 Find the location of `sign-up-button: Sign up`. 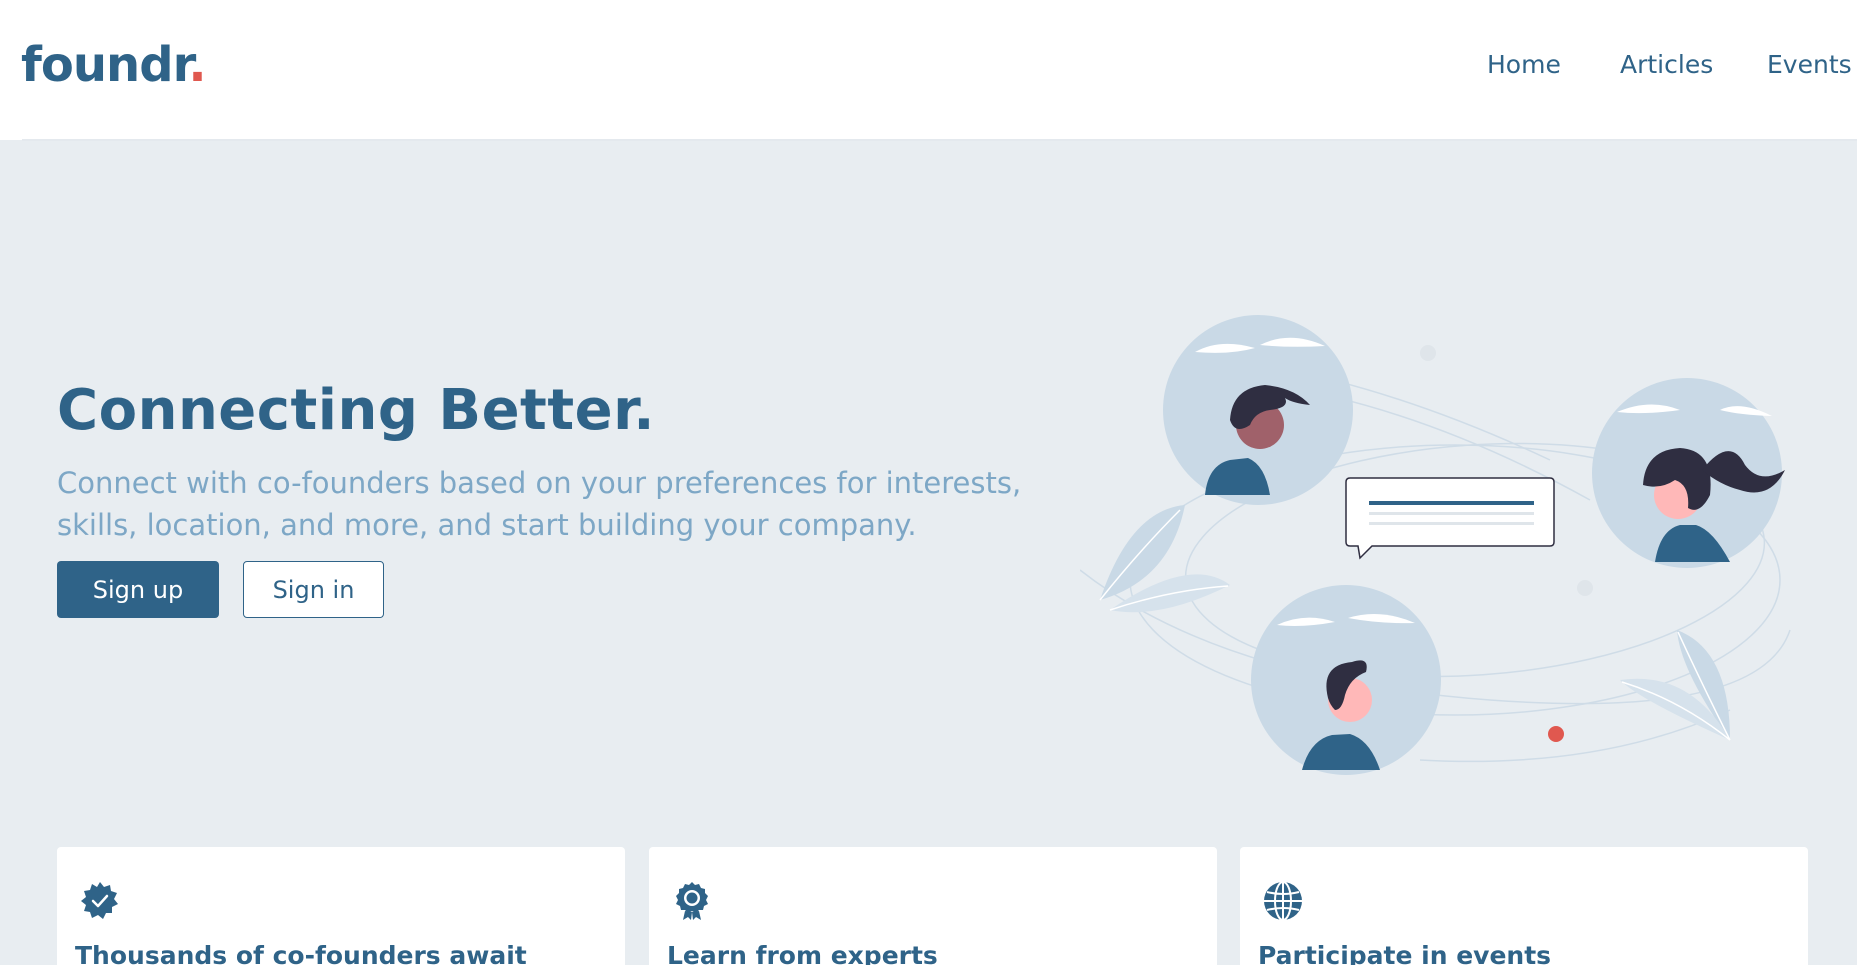

sign-up-button: Sign up is located at coordinates (138, 589).